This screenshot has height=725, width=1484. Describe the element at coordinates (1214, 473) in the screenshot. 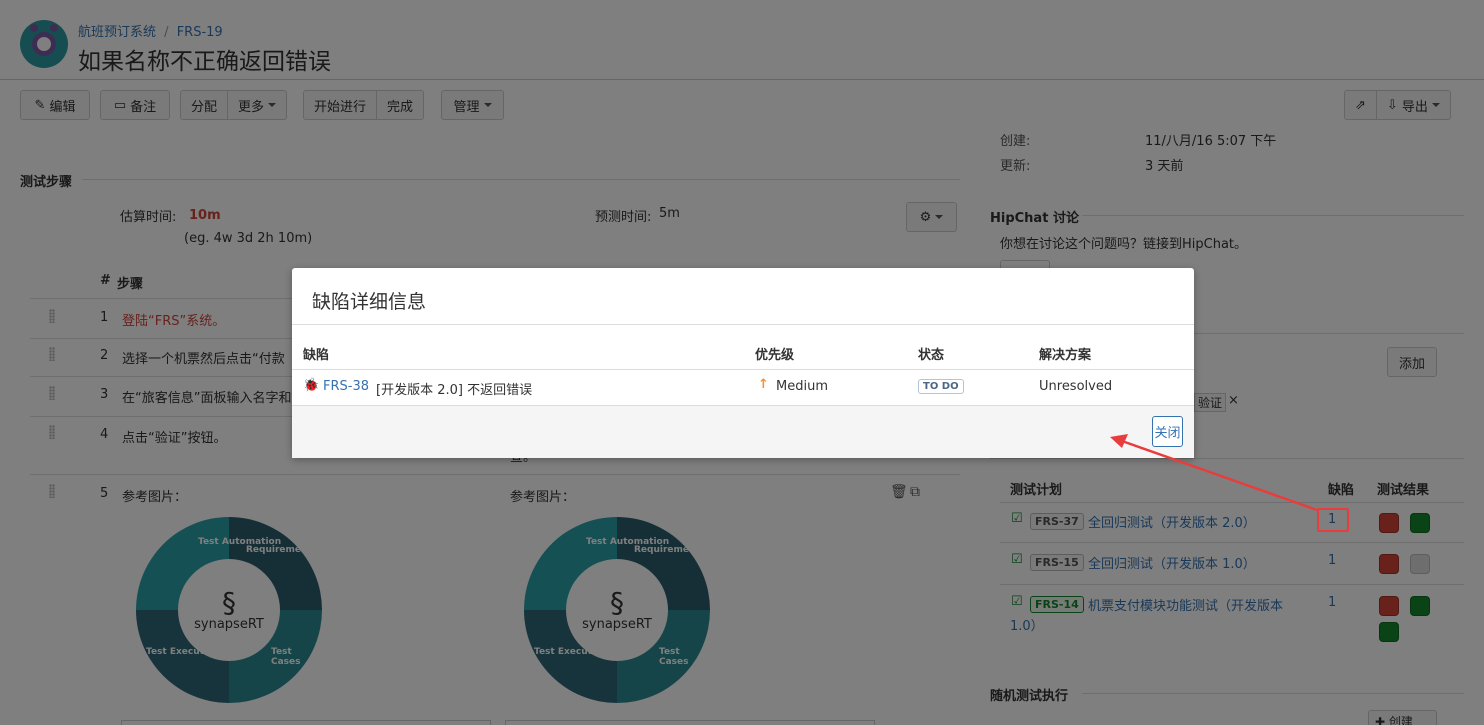

I see `annotation-arrow` at that location.